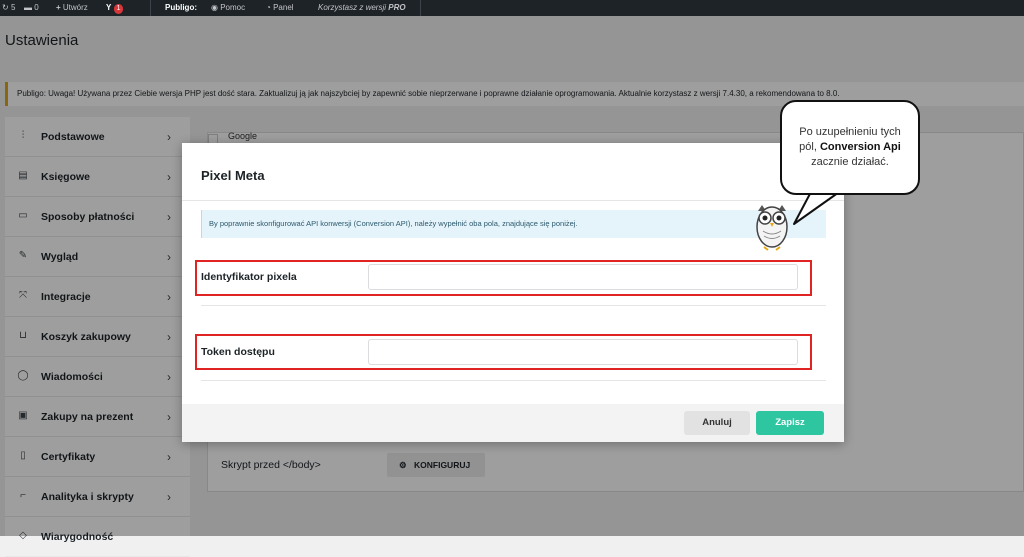 This screenshot has width=1024, height=557. I want to click on dashboard-icon: ◔, so click(268, 7).